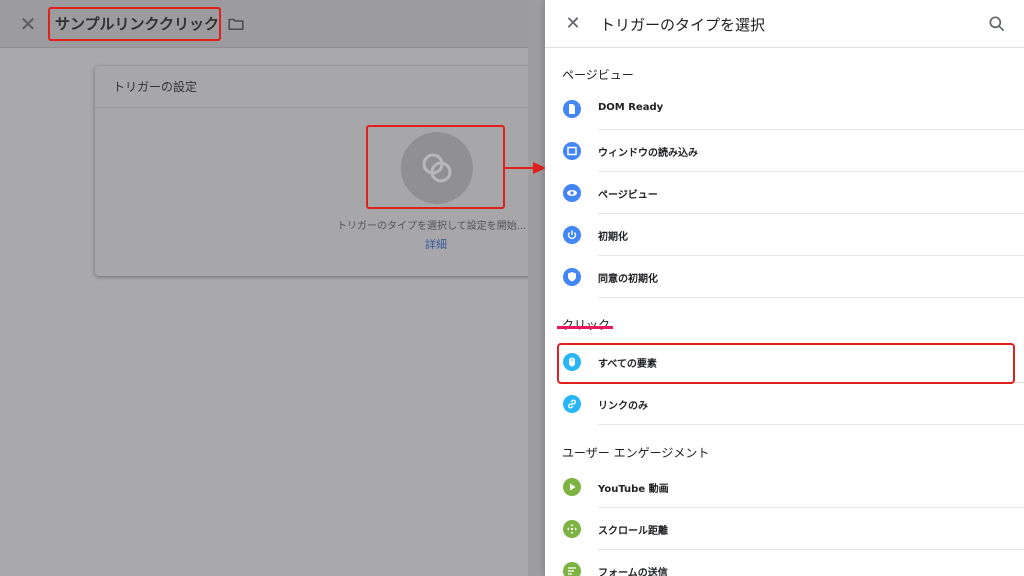  Describe the element at coordinates (572, 277) in the screenshot. I see `shield-icon` at that location.